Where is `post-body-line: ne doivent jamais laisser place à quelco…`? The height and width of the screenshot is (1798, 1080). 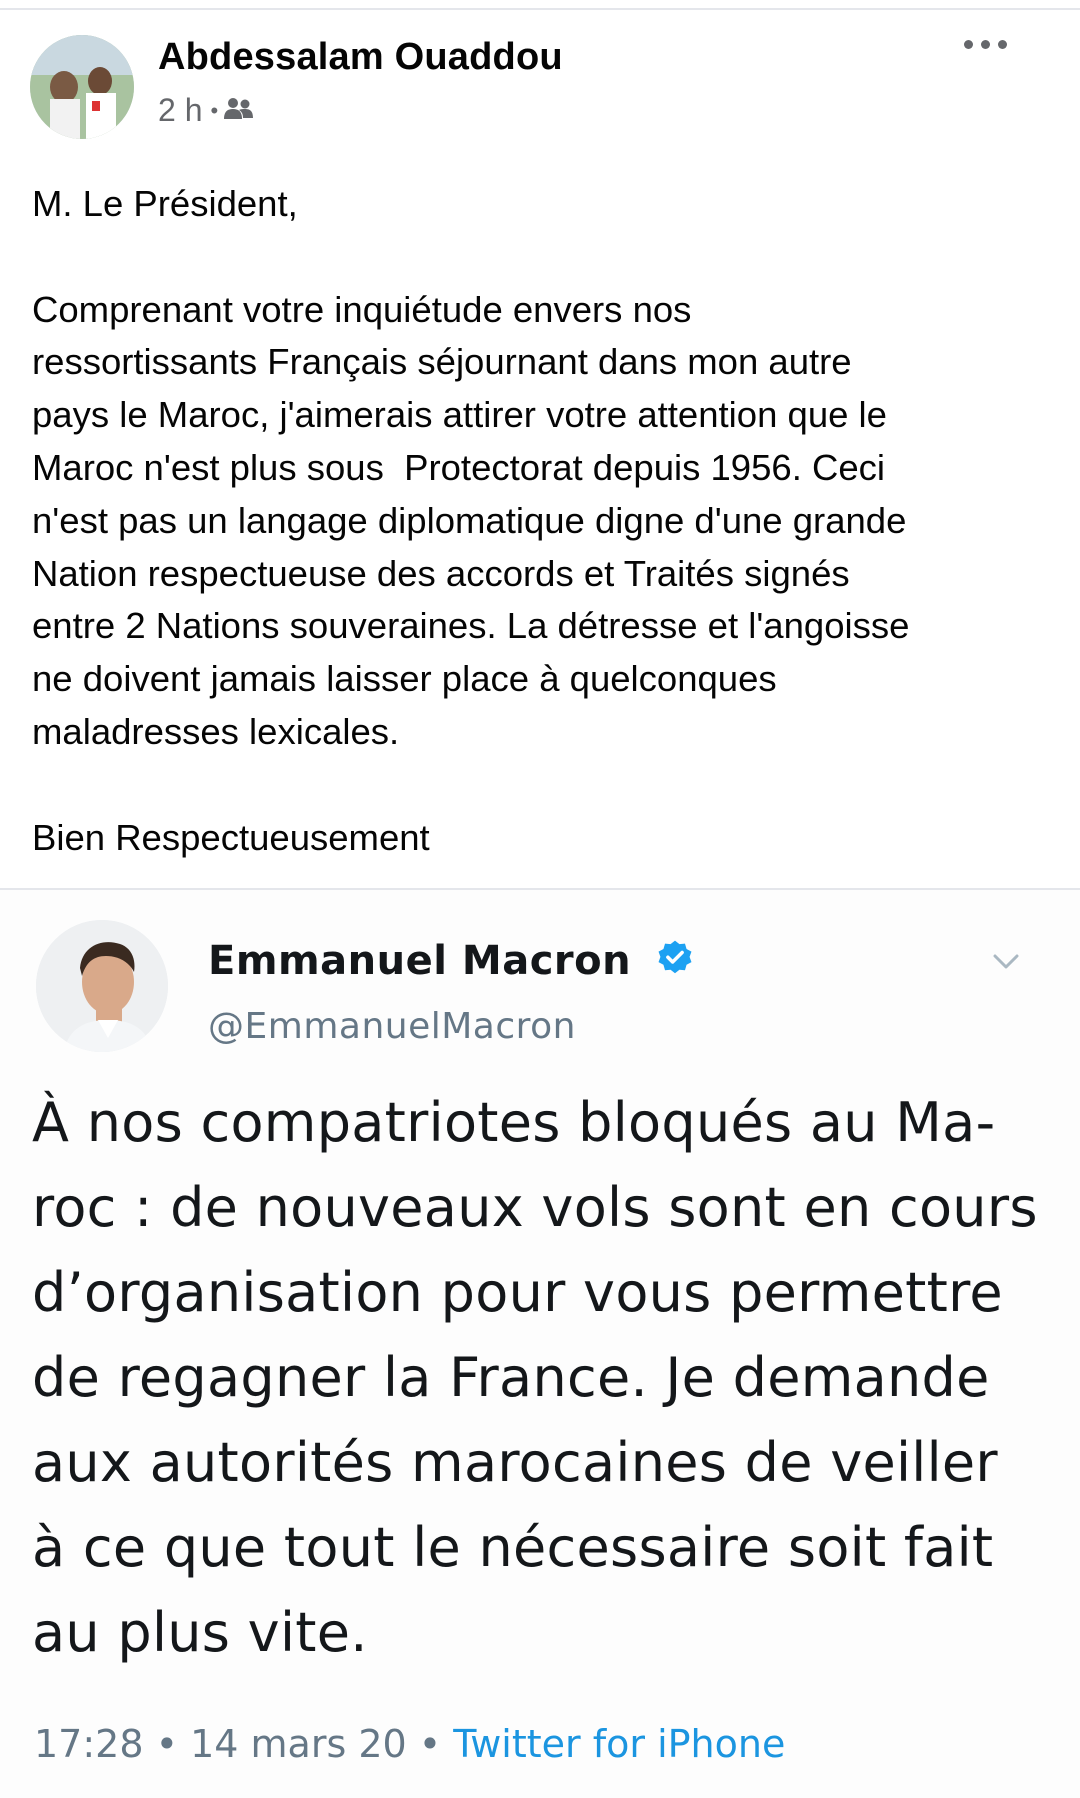 post-body-line: ne doivent jamais laisser place à quelco… is located at coordinates (404, 679).